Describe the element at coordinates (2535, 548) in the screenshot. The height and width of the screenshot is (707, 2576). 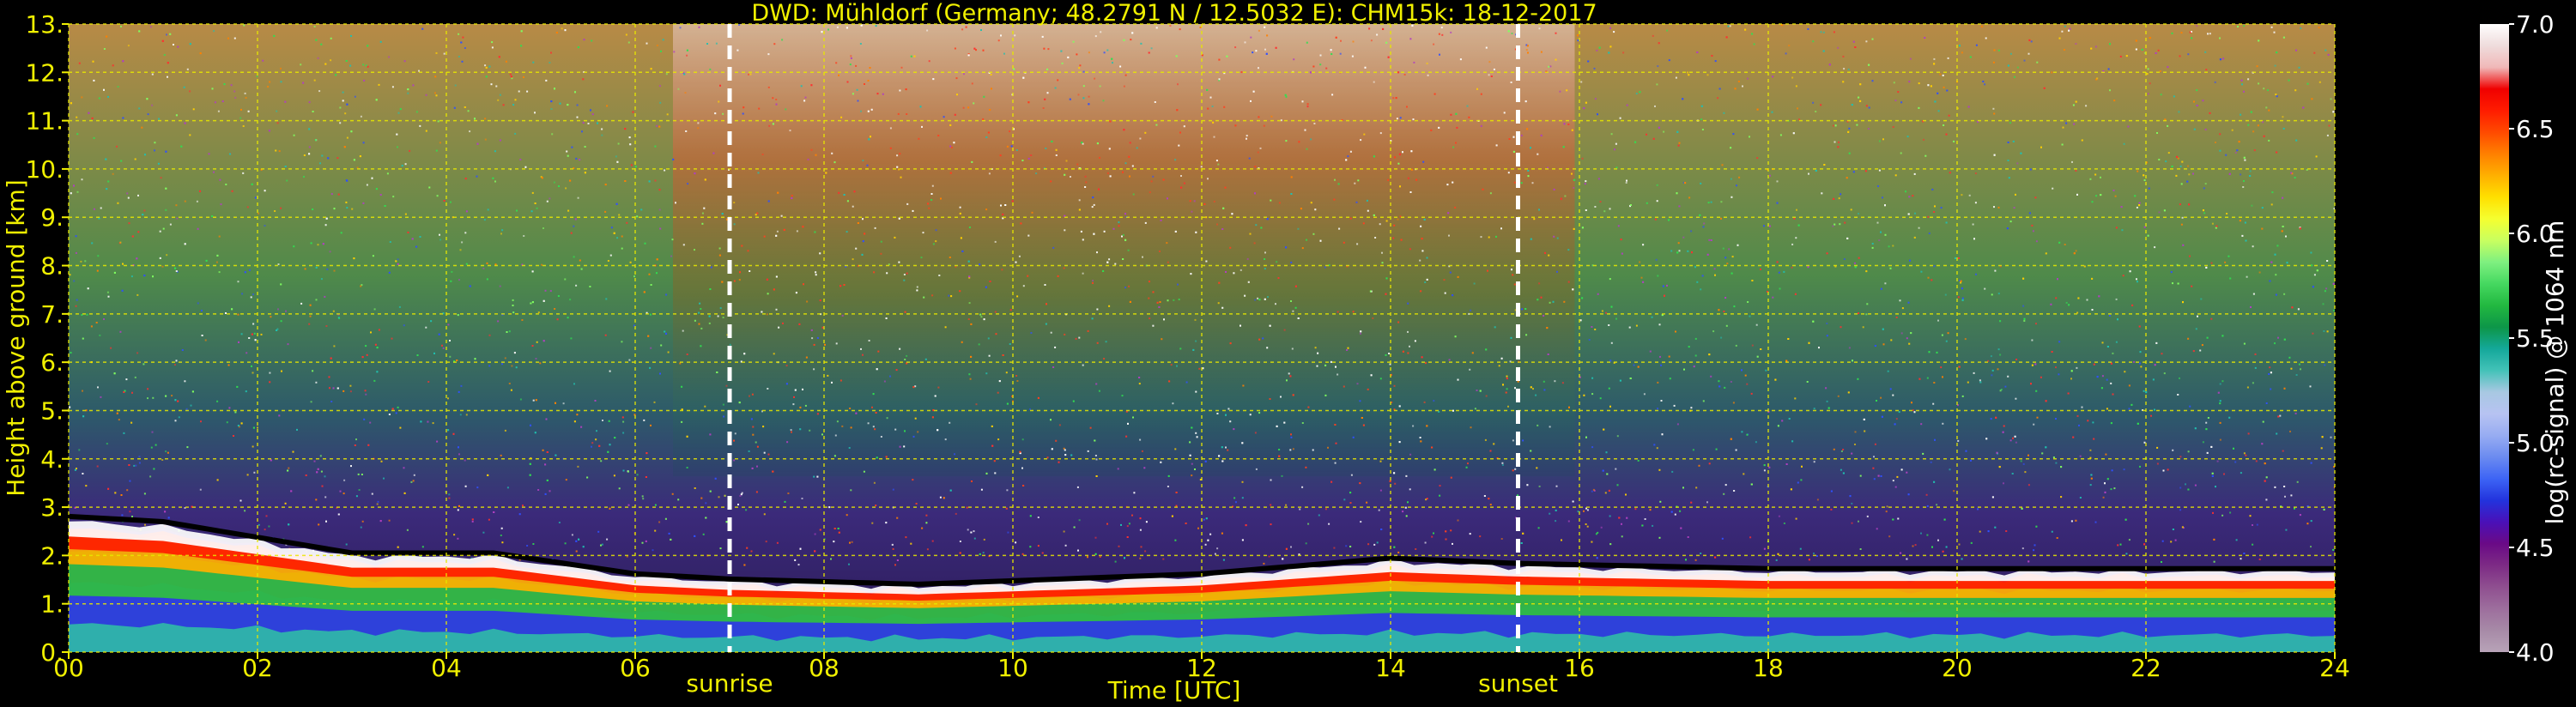
I see `colorbar-tick-label: 4.5` at that location.